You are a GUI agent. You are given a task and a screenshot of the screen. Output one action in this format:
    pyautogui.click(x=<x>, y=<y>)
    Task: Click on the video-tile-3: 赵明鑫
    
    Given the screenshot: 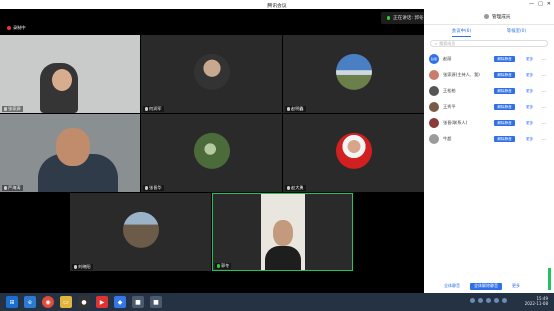 What is the action you would take?
    pyautogui.click(x=353, y=74)
    